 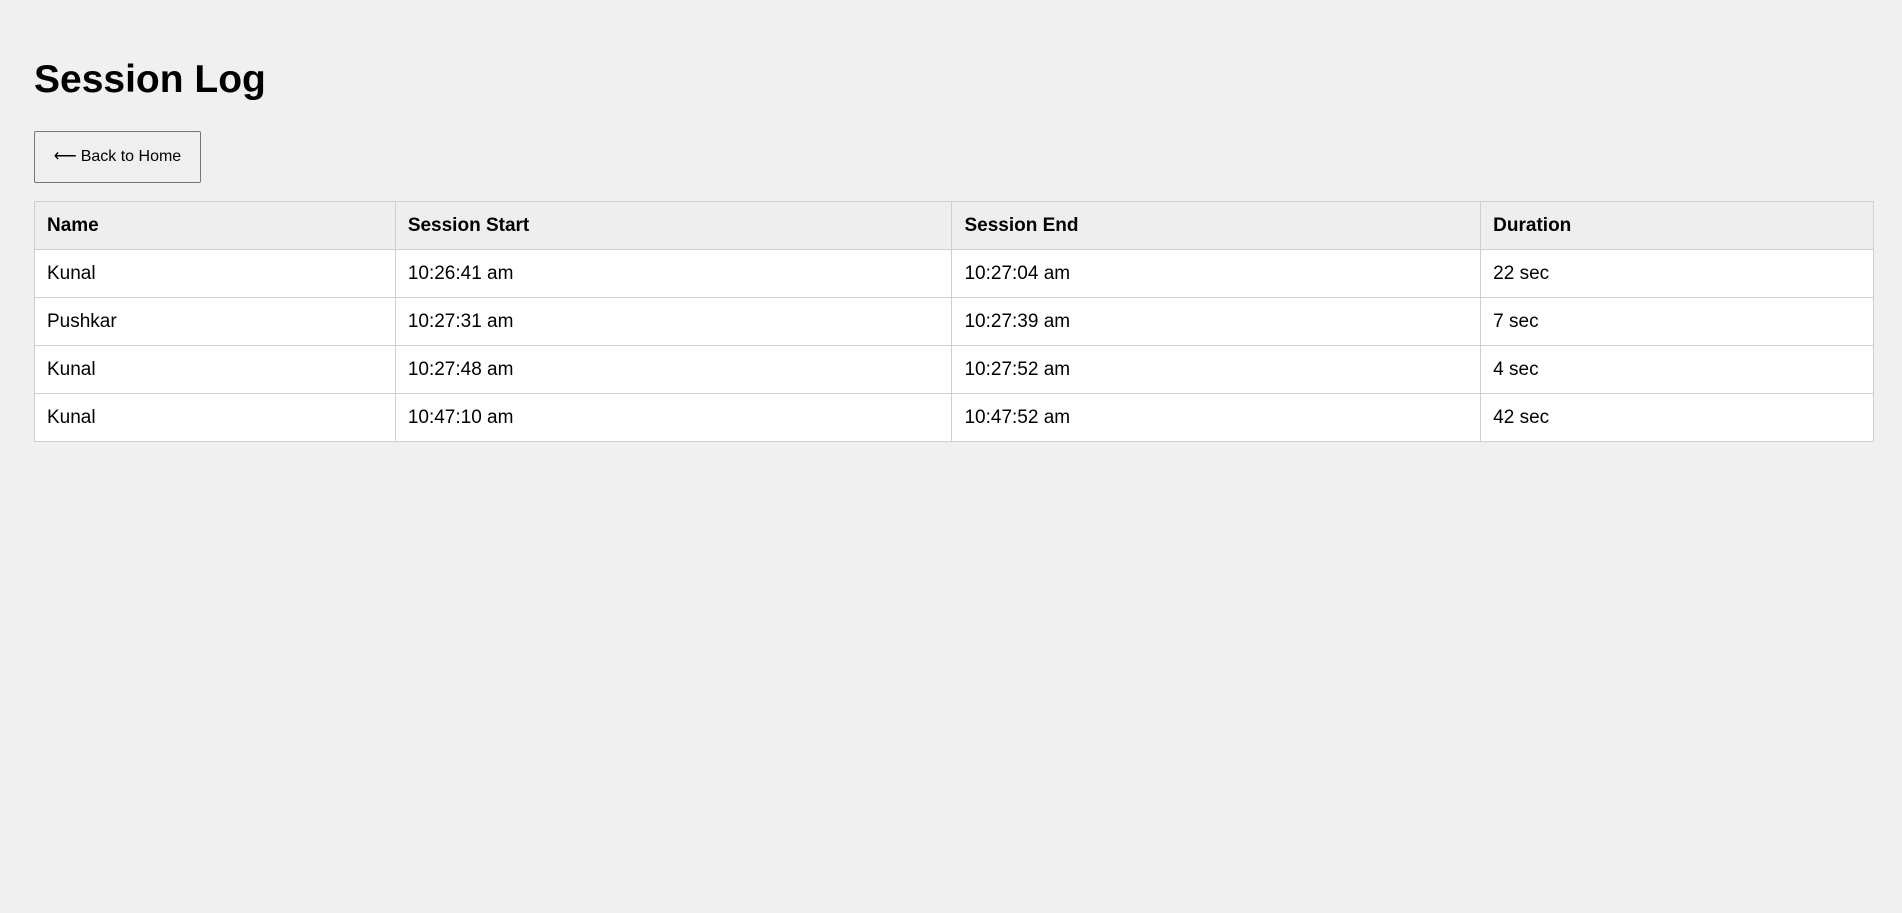 What do you see at coordinates (1677, 273) in the screenshot?
I see `cell-duration: 22 sec` at bounding box center [1677, 273].